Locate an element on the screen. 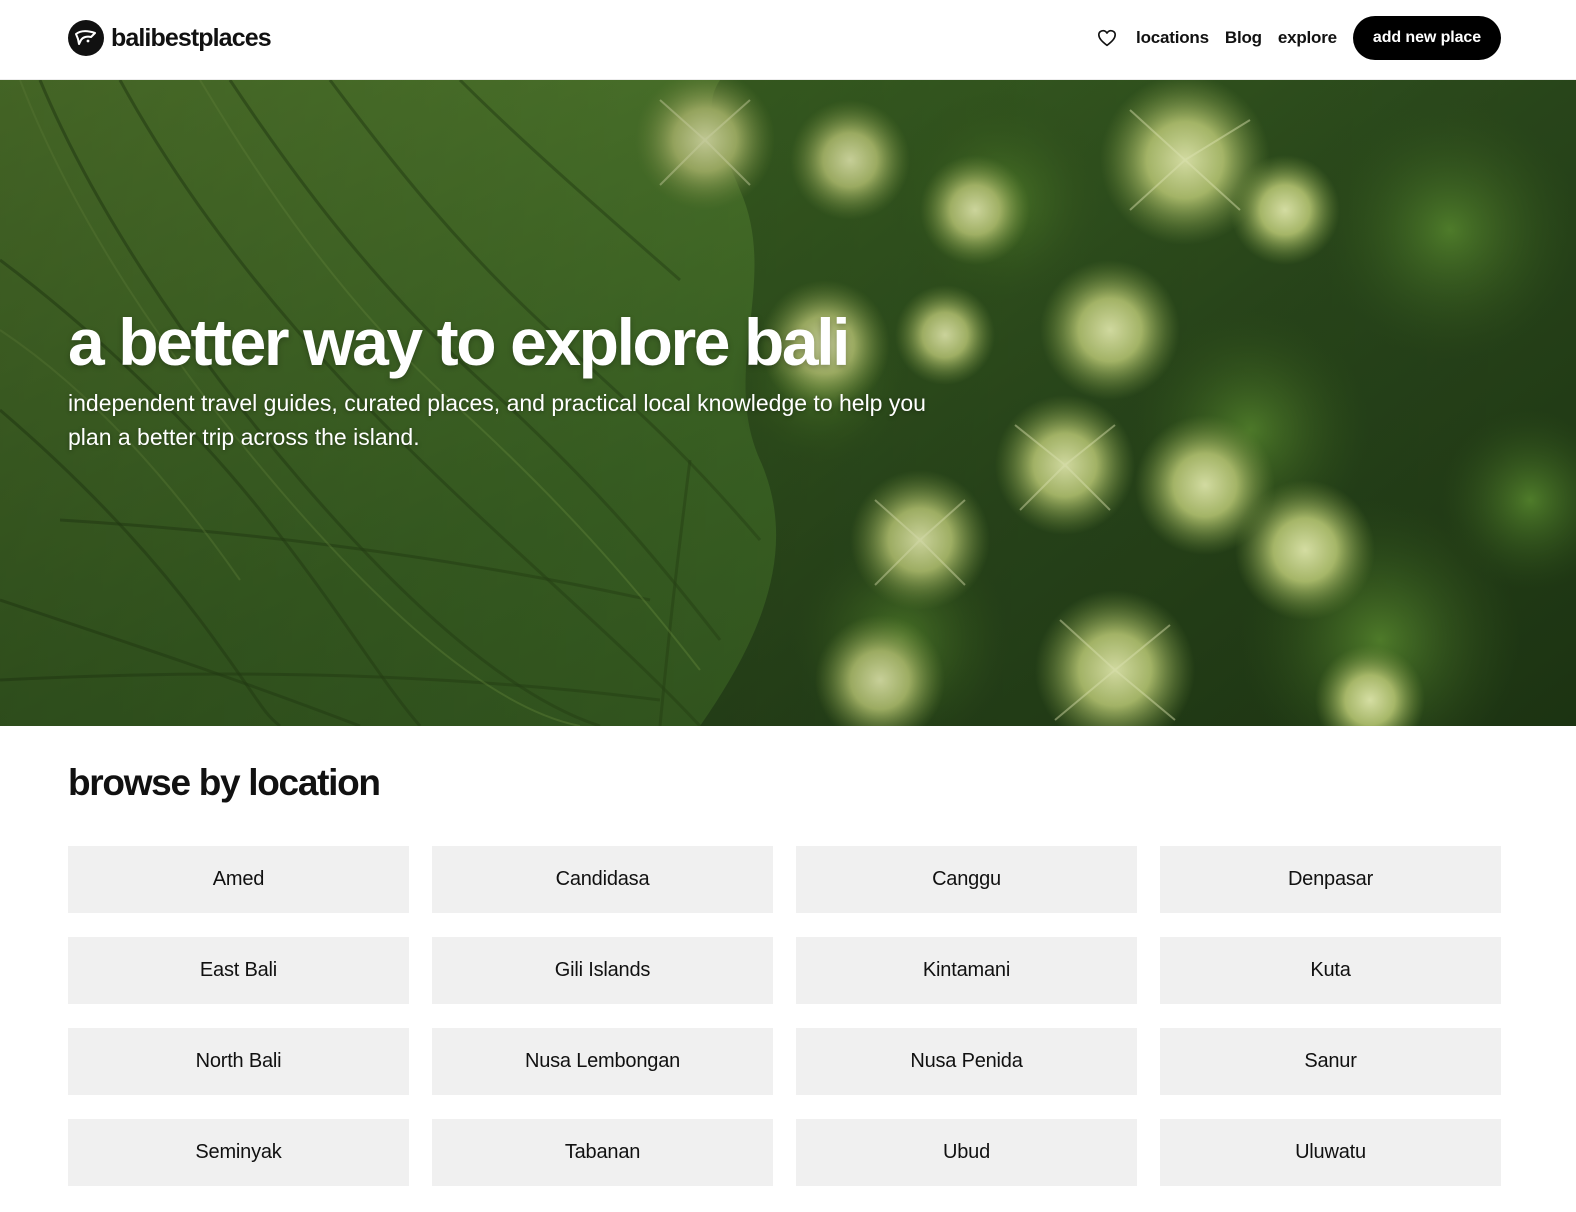 The width and height of the screenshot is (1576, 1212). logo-link: balibestplaces is located at coordinates (170, 38).